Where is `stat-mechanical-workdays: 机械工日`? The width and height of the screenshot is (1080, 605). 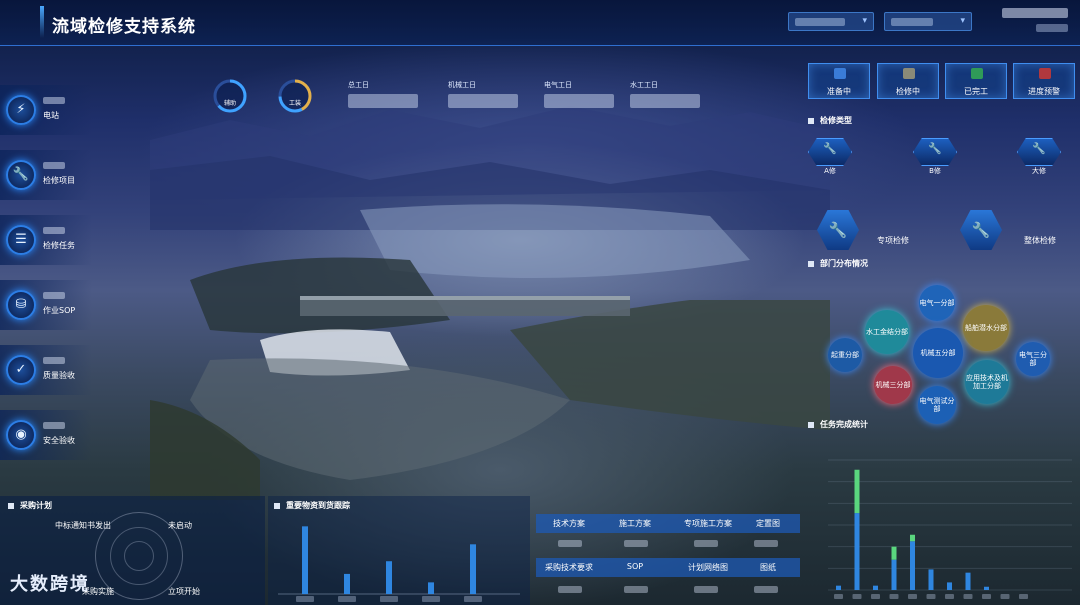
stat-mechanical-workdays: 机械工日 is located at coordinates (483, 94).